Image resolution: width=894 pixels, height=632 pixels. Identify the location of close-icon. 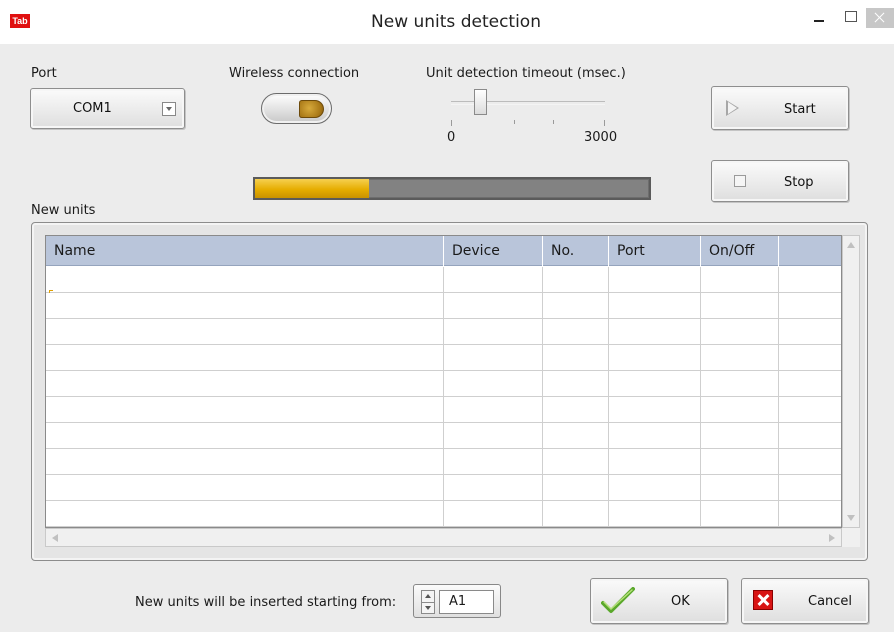
(880, 18).